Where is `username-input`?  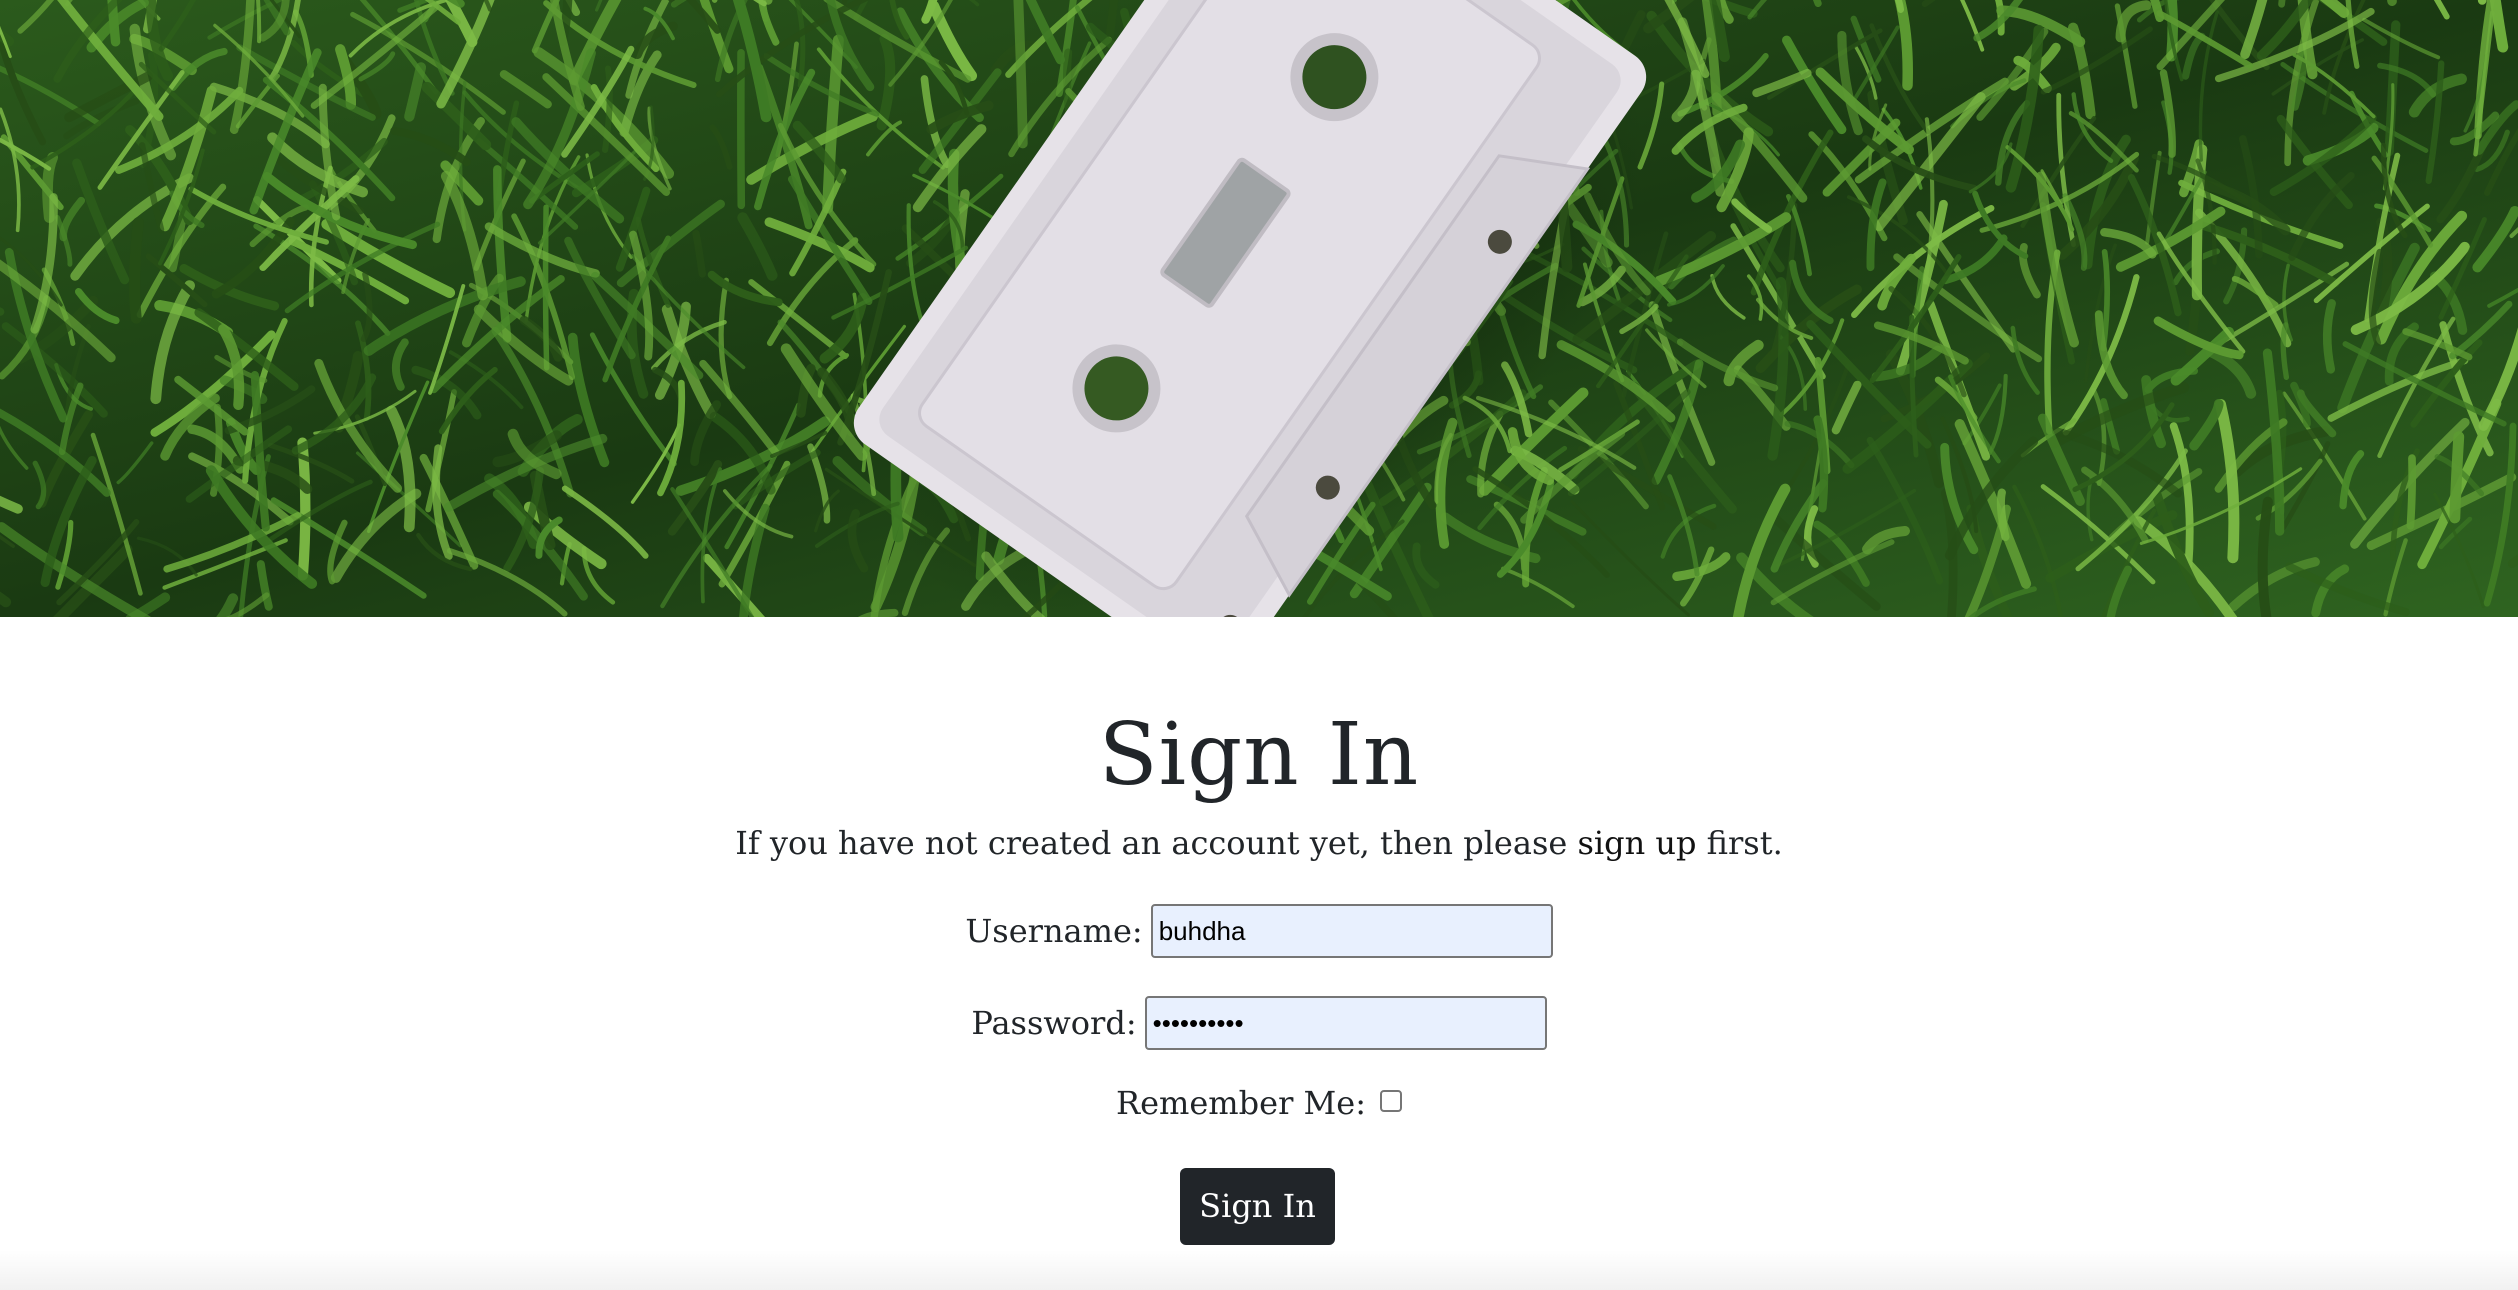 username-input is located at coordinates (1351, 931).